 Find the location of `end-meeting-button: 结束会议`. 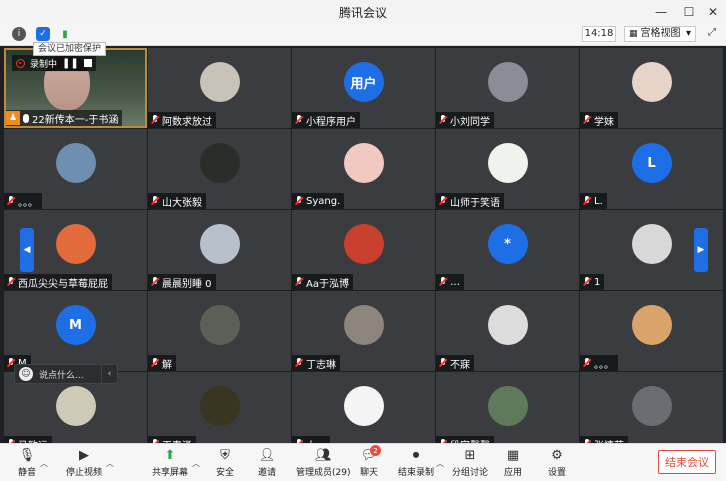

end-meeting-button: 结束会议 is located at coordinates (687, 462).